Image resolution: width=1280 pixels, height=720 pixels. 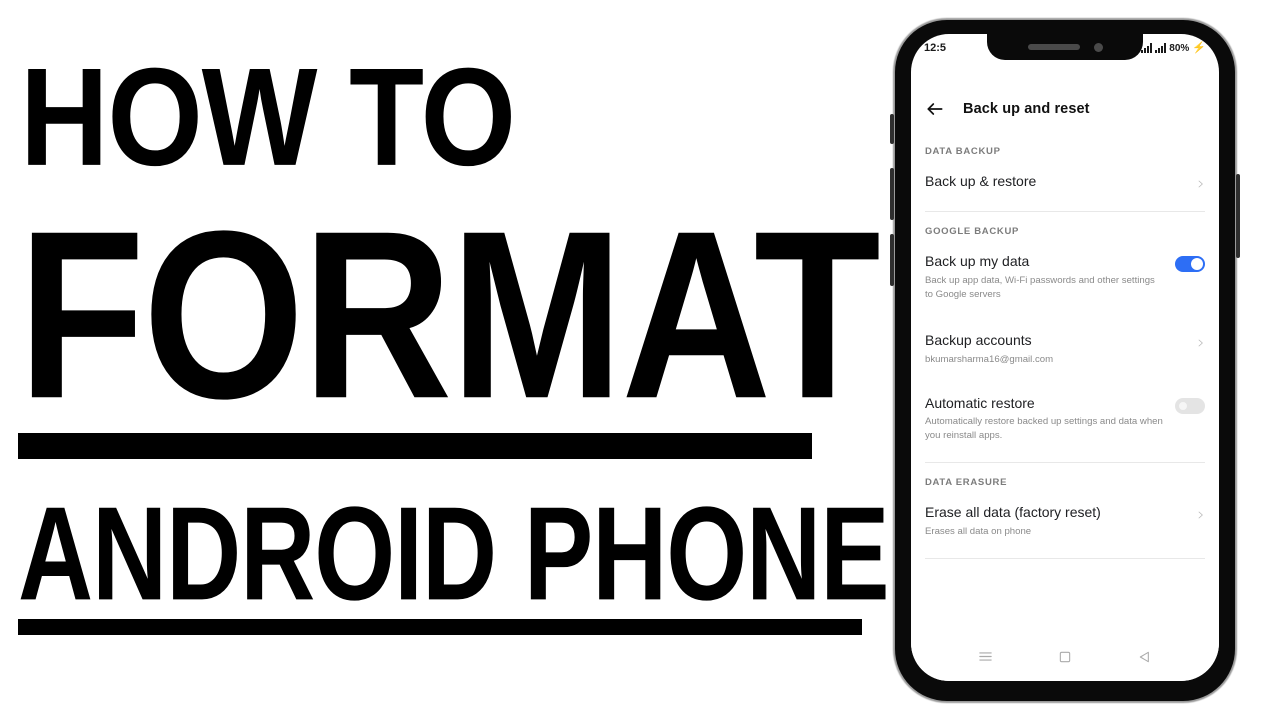 I want to click on back-triangle-icon, so click(x=1145, y=659).